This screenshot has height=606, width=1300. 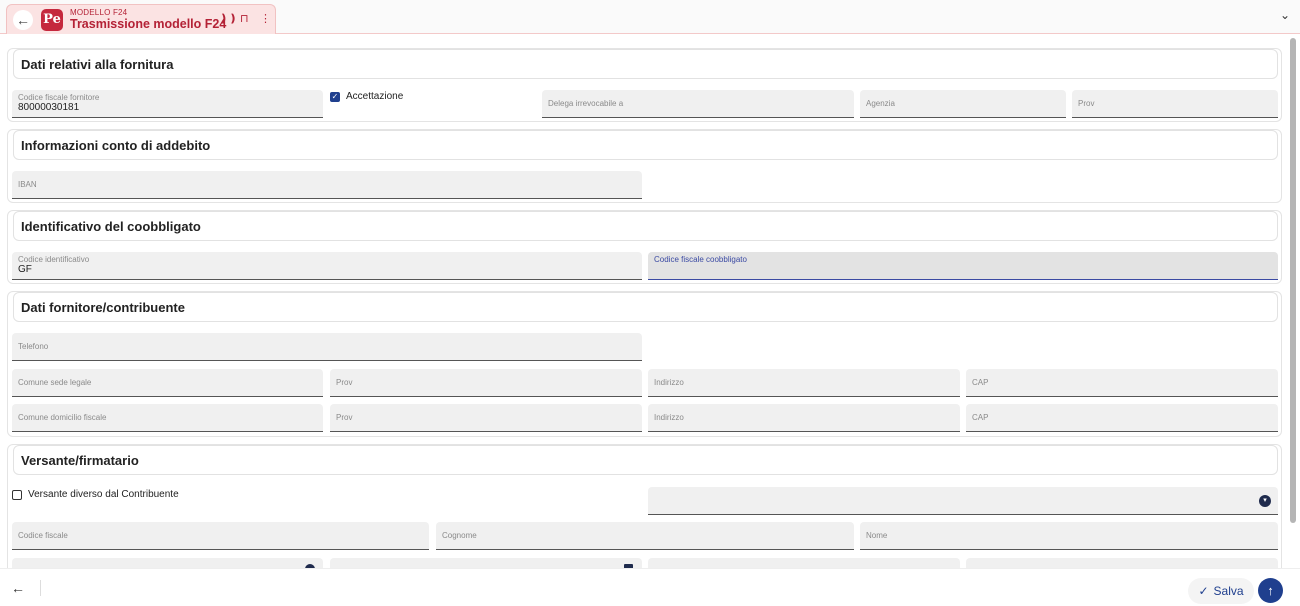 I want to click on field-label: Codice fiscale fornitore, so click(x=59, y=97).